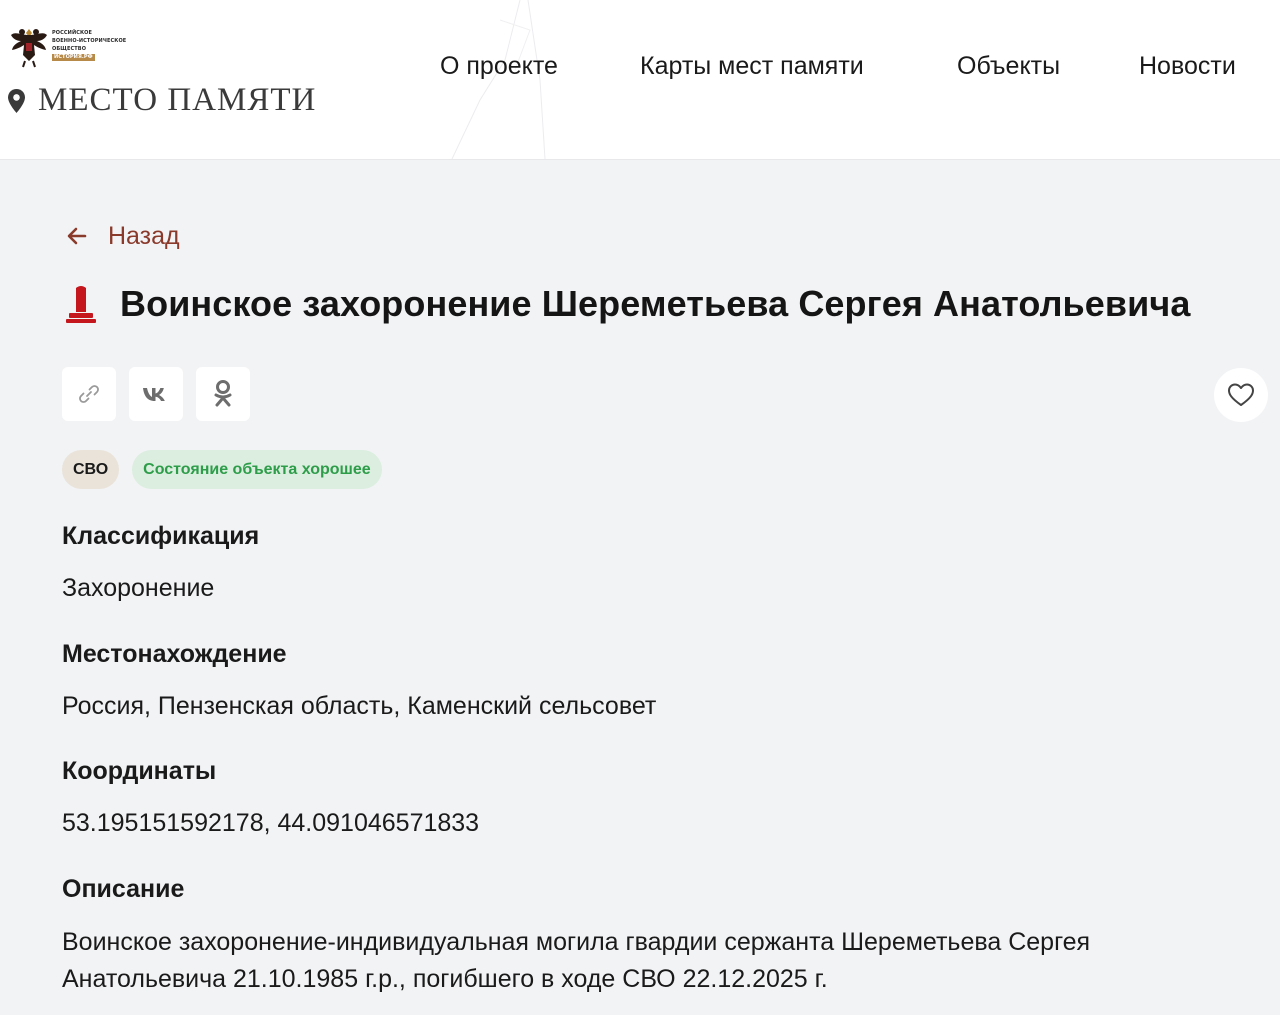 This screenshot has width=1280, height=1015. I want to click on classification-label: Классификация, so click(161, 536).